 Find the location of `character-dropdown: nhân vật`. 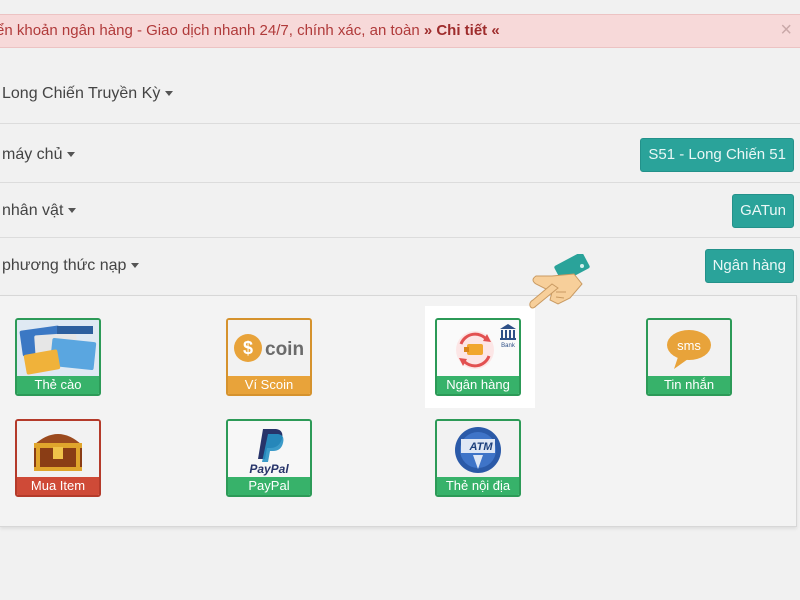

character-dropdown: nhân vật is located at coordinates (39, 211).